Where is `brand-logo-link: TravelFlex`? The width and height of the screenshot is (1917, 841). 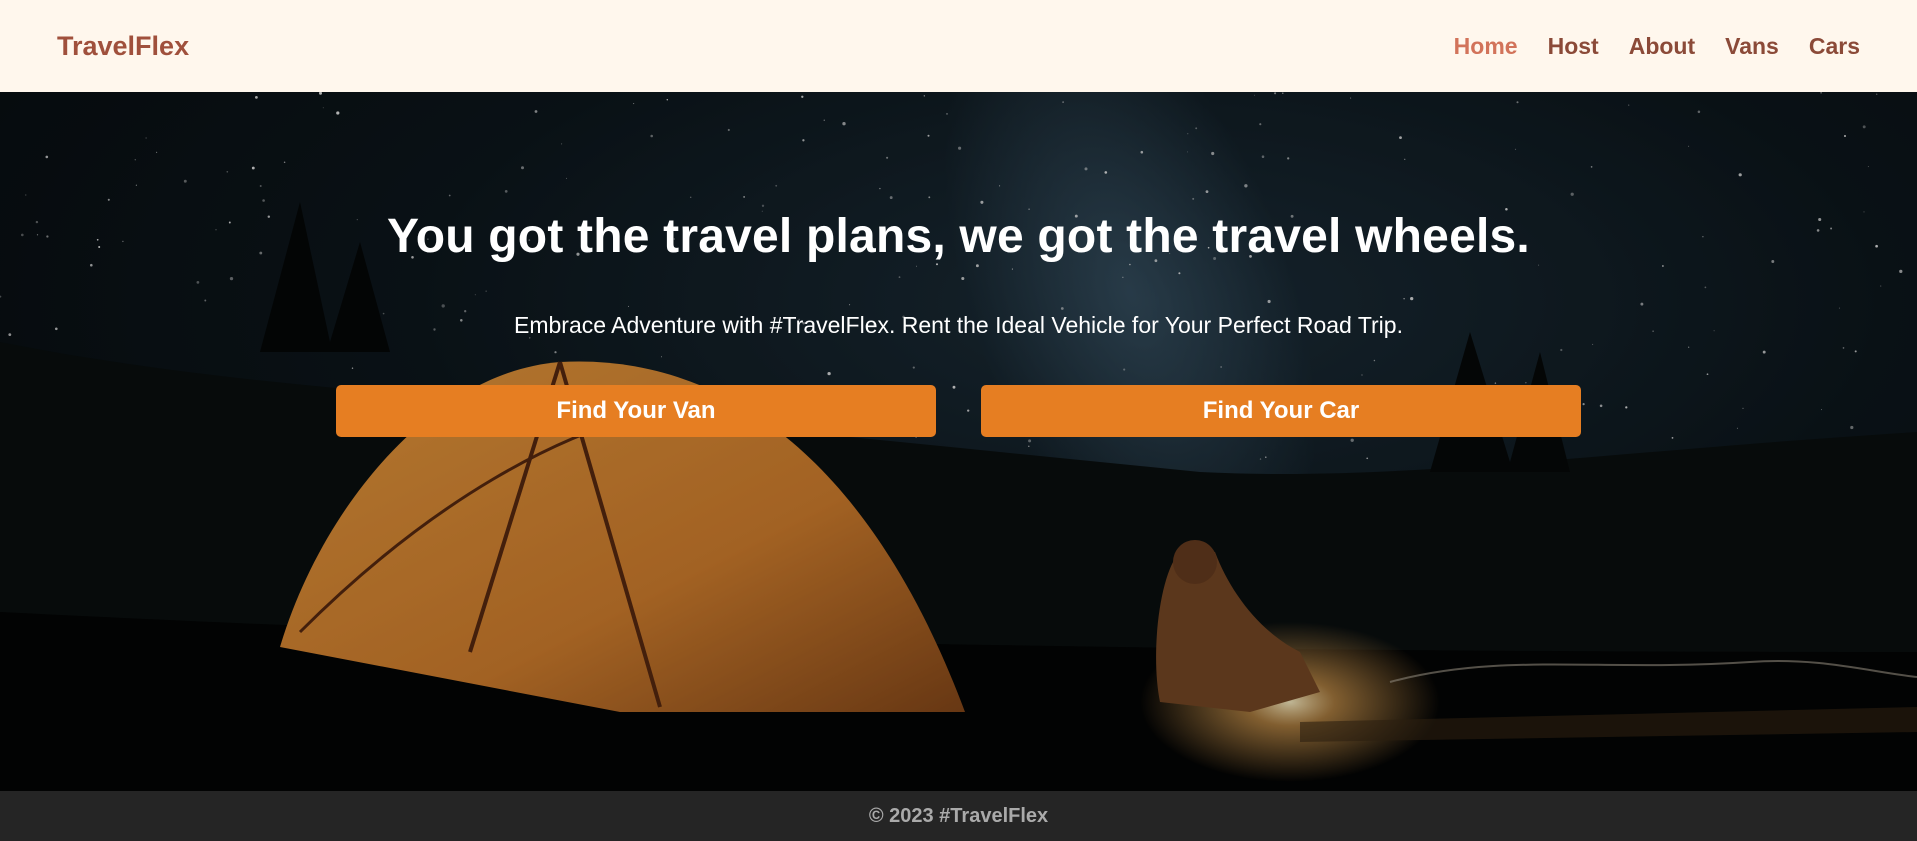
brand-logo-link: TravelFlex is located at coordinates (123, 46).